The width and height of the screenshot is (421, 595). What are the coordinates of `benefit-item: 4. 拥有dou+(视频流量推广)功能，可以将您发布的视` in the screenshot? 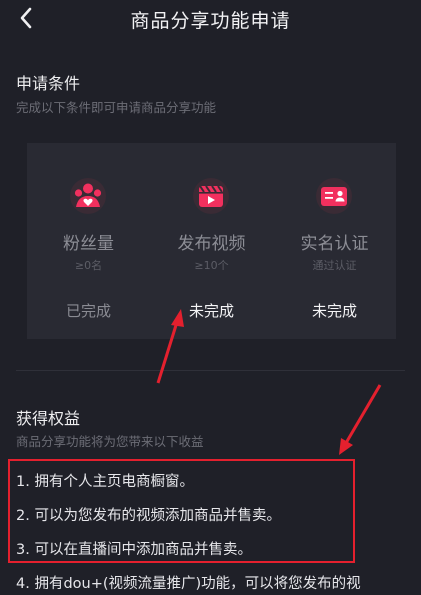 It's located at (188, 584).